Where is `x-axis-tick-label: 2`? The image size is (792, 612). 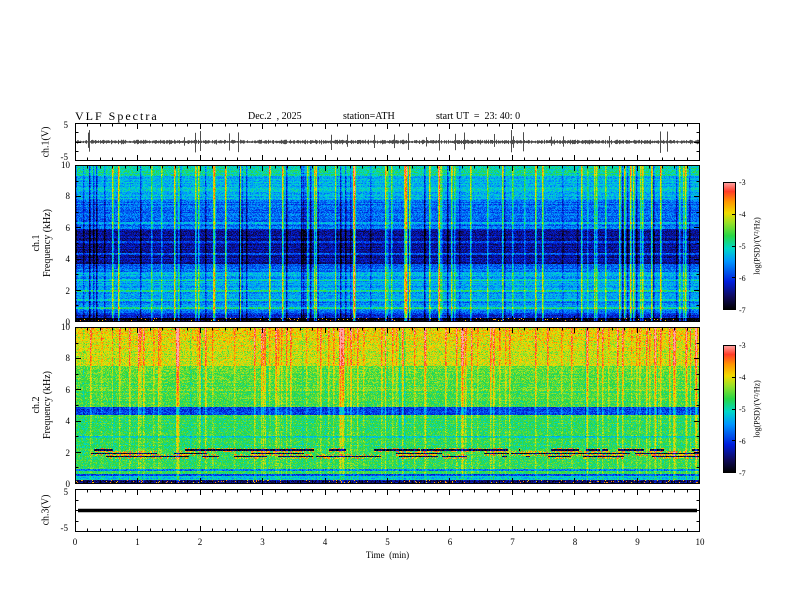
x-axis-tick-label: 2 is located at coordinates (200, 542).